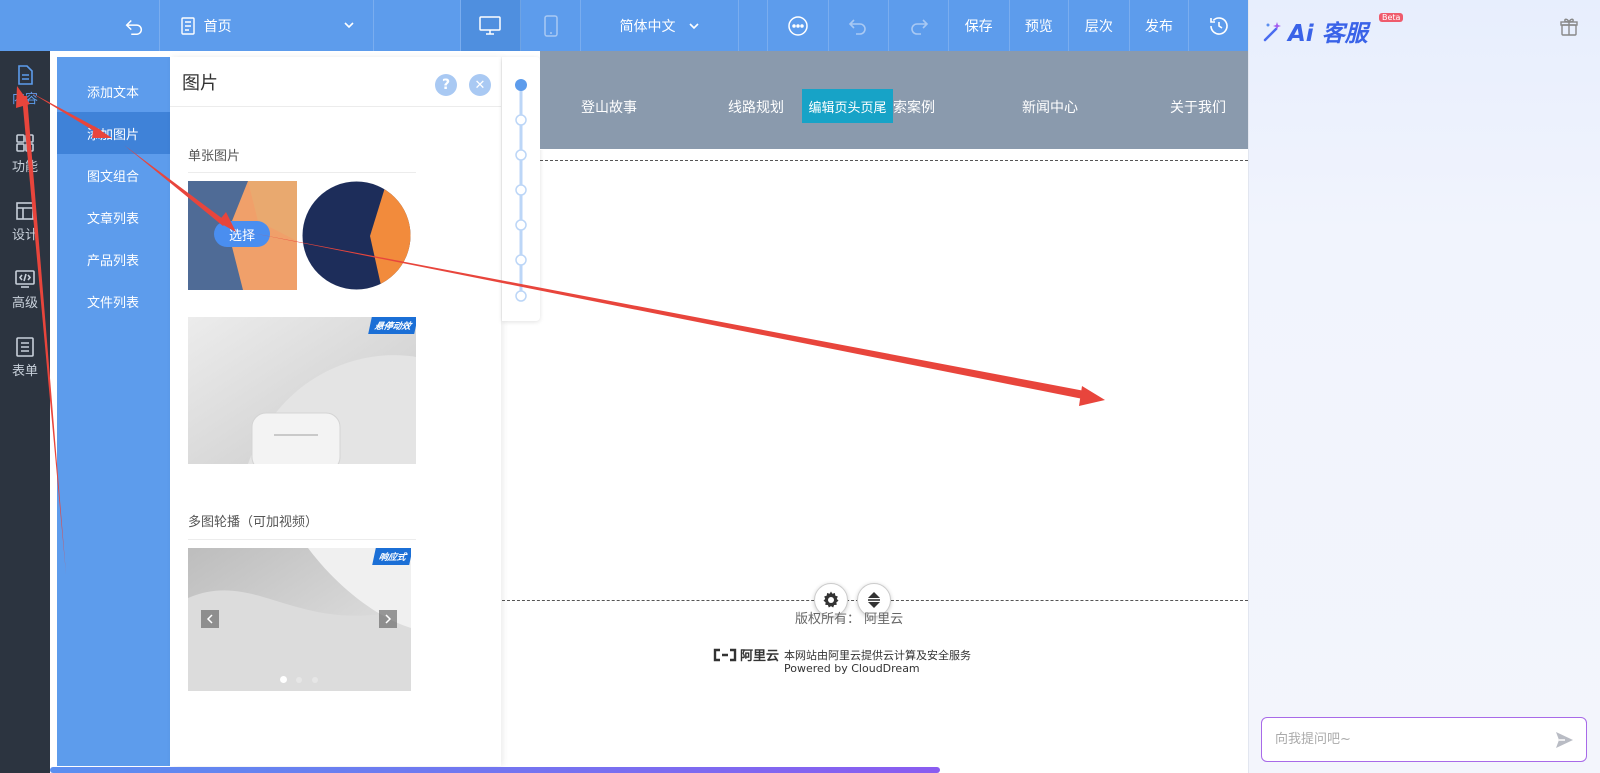  What do you see at coordinates (849, 619) in the screenshot?
I see `footer-copyright: 版权所有： 阿里云` at bounding box center [849, 619].